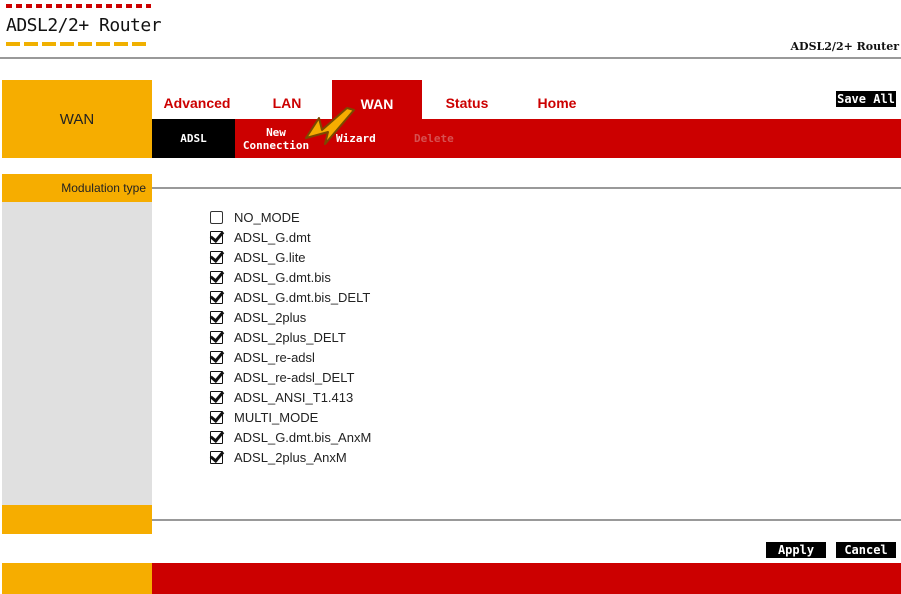  What do you see at coordinates (866, 99) in the screenshot?
I see `save-all-button: Save All` at bounding box center [866, 99].